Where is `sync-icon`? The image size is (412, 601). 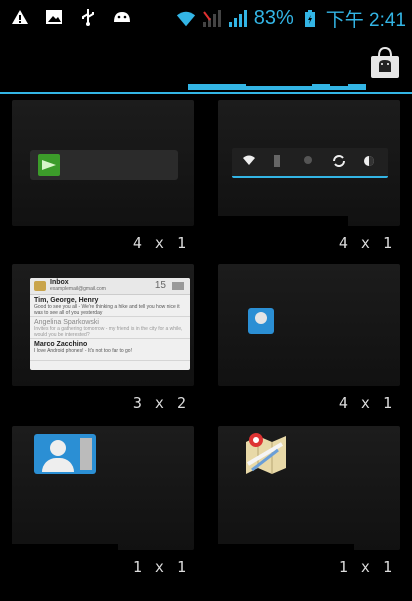 sync-icon is located at coordinates (339, 163).